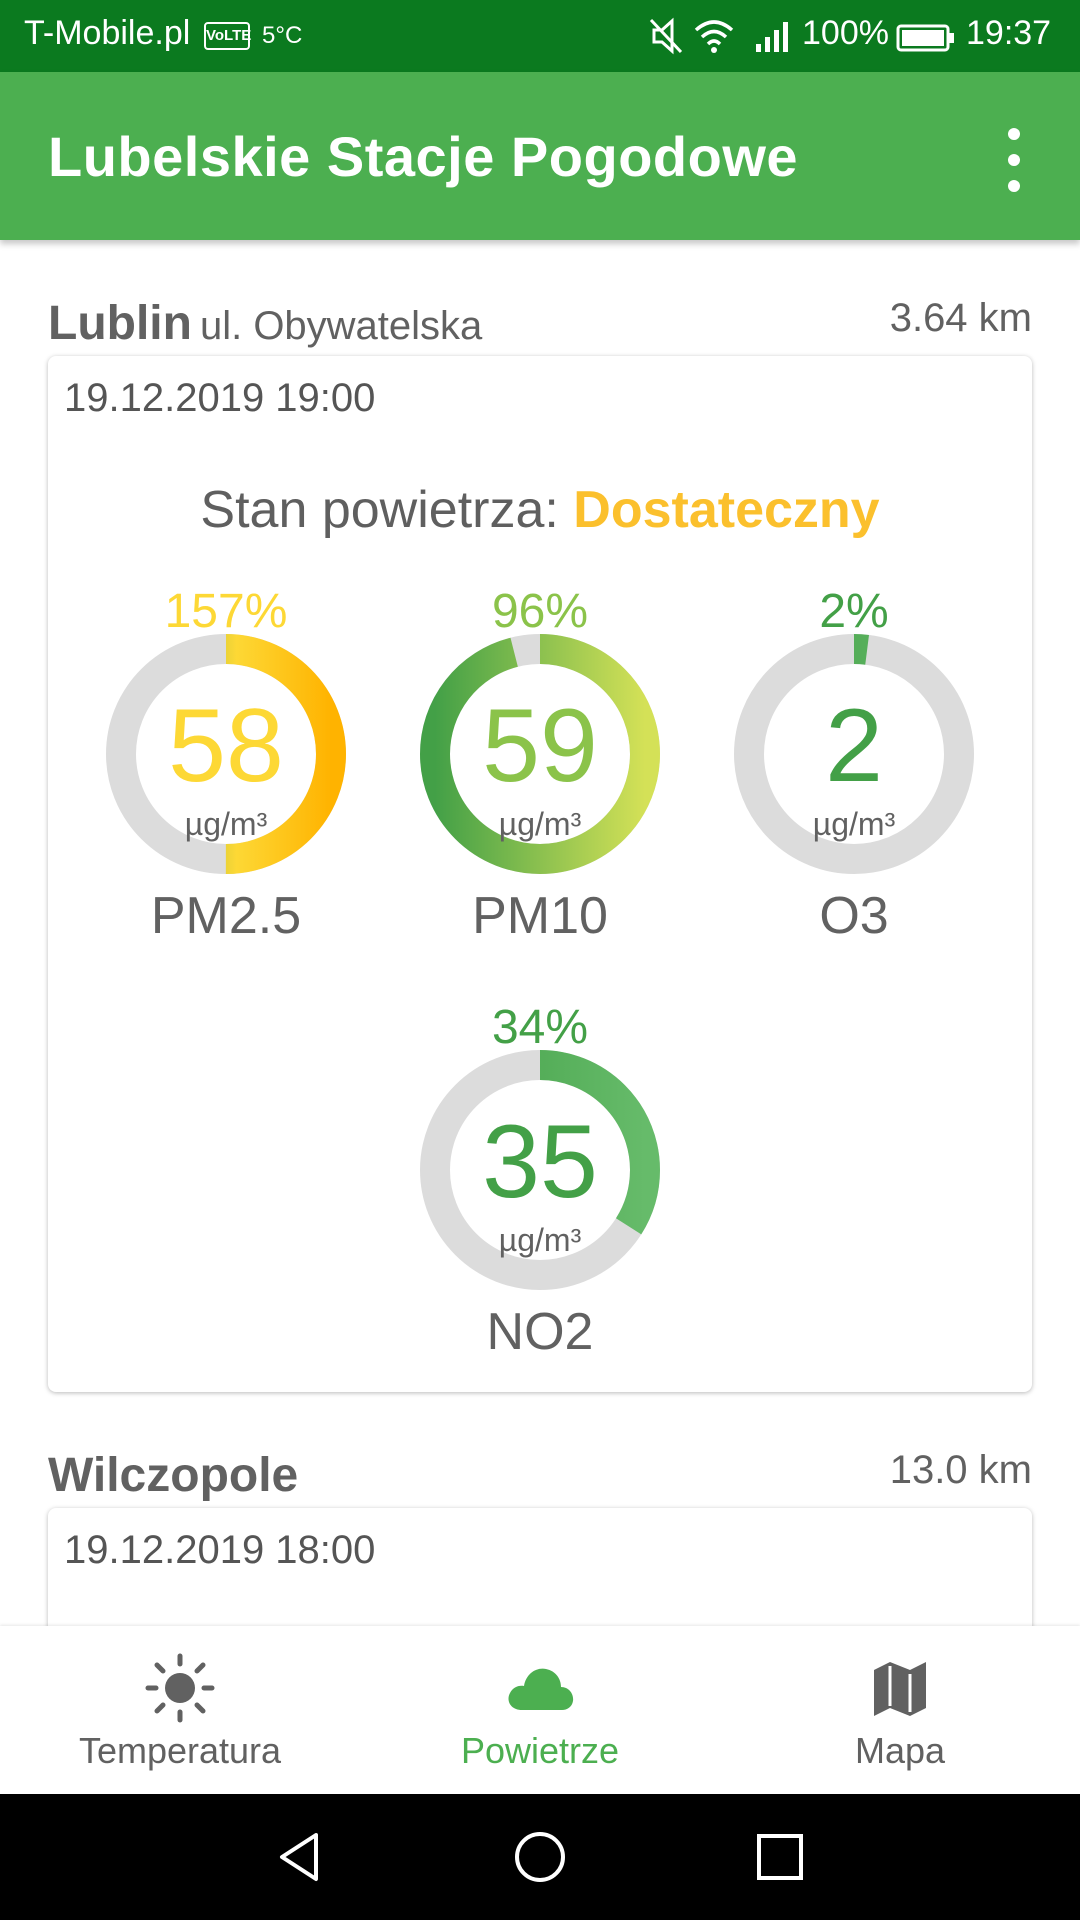 This screenshot has height=1920, width=1080. I want to click on overflow-menu-icon, so click(1014, 160).